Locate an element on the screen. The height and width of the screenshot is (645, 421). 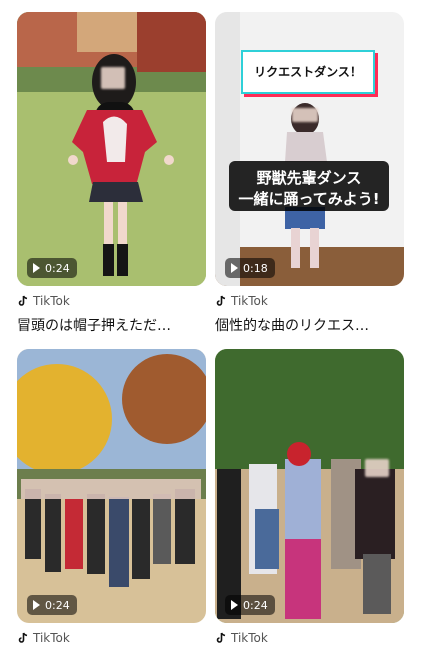
overlay-title-text: リクエストダンス！ is located at coordinates (308, 72).